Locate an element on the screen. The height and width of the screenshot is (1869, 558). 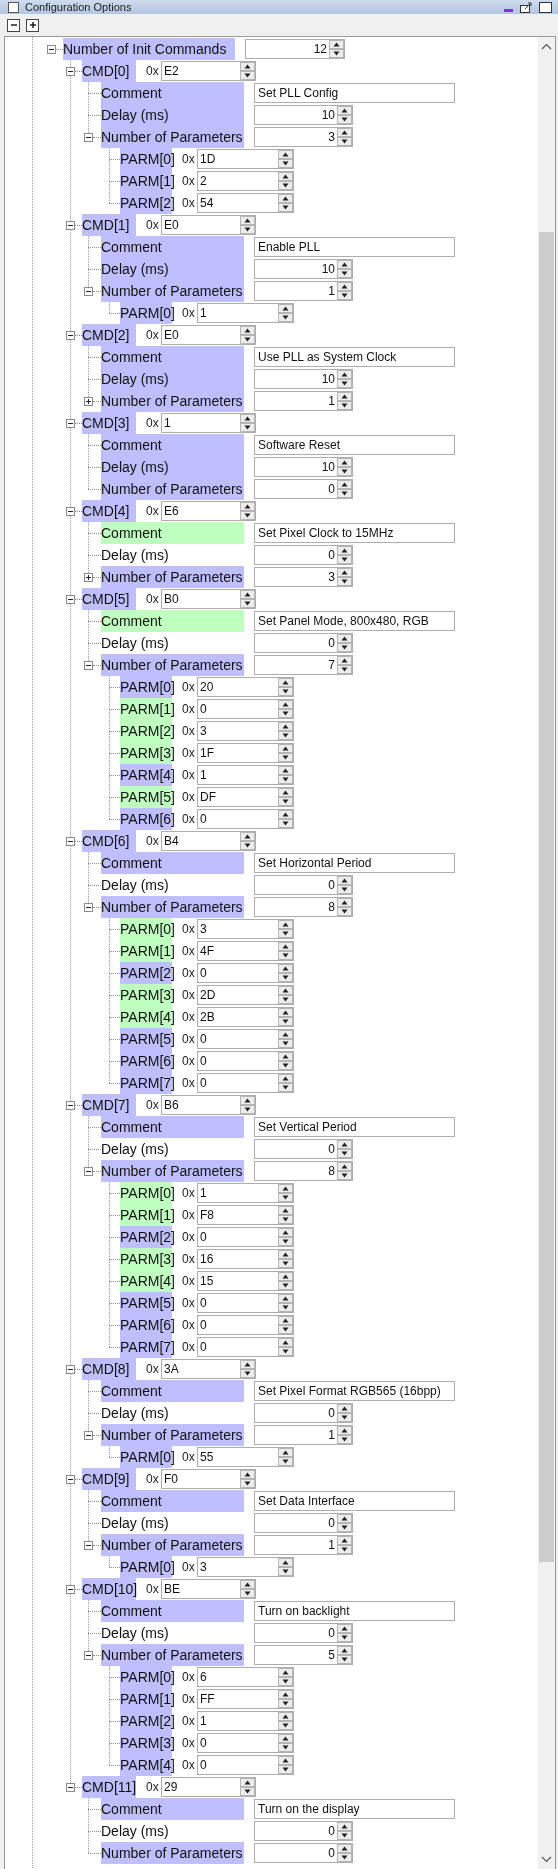
tree-label: CMD[5] is located at coordinates (109, 599).